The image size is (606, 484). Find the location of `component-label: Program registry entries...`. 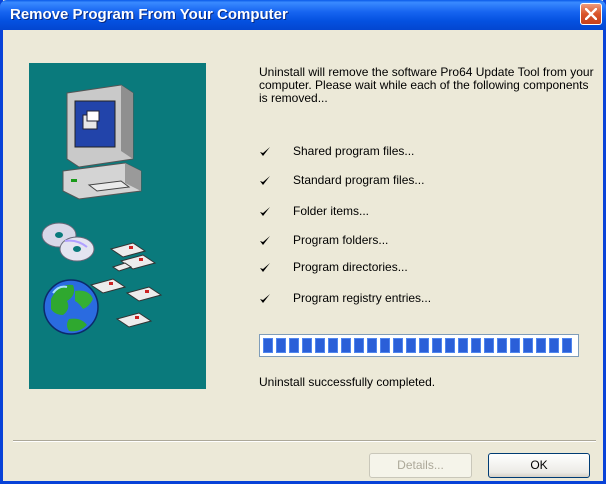

component-label: Program registry entries... is located at coordinates (362, 298).